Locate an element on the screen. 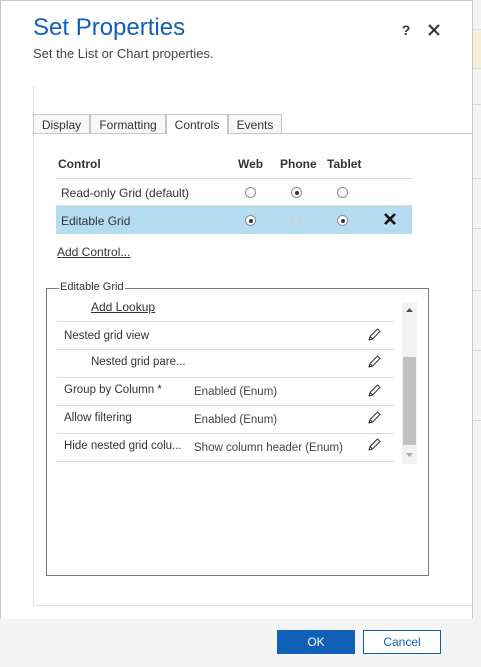  ok-button: OK is located at coordinates (316, 642).